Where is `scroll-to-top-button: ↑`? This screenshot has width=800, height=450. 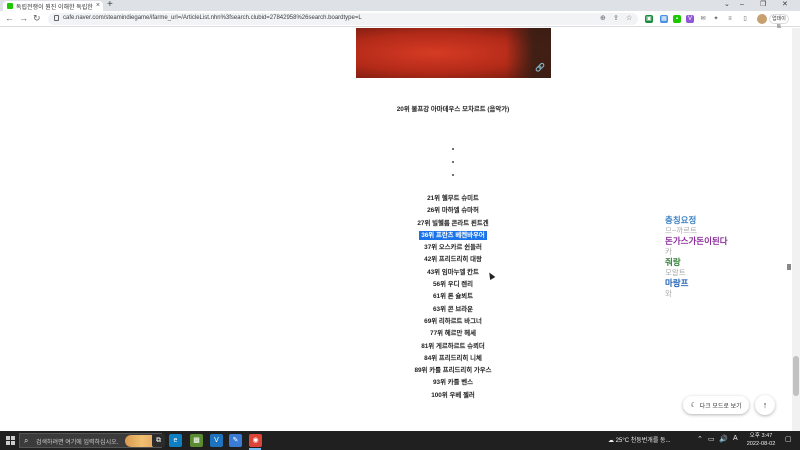 scroll-to-top-button: ↑ is located at coordinates (765, 405).